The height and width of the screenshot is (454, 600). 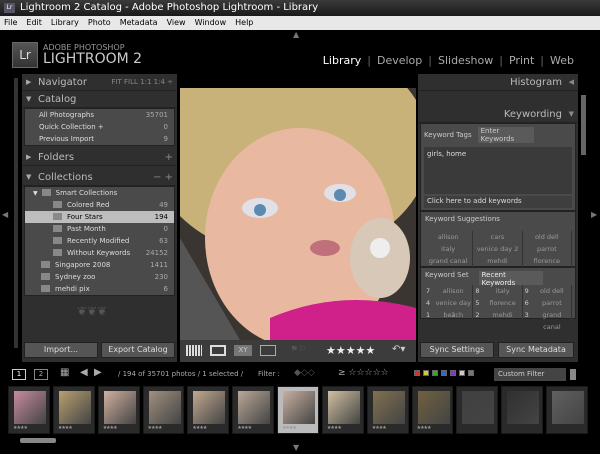 I want to click on module-web: Web, so click(x=562, y=60).